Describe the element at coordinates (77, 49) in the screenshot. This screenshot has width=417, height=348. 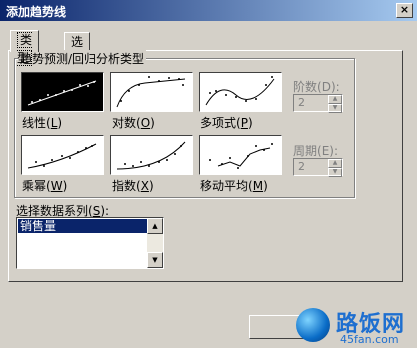
I see `tab-options: 选项` at that location.